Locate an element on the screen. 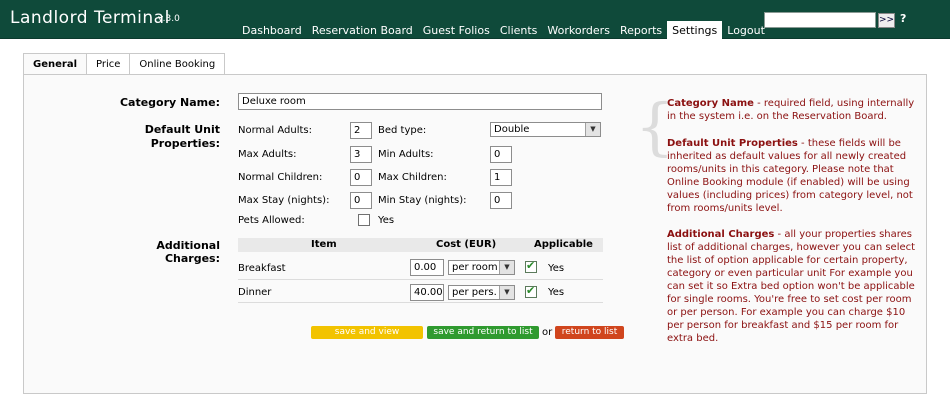  tab-general: General is located at coordinates (55, 64).